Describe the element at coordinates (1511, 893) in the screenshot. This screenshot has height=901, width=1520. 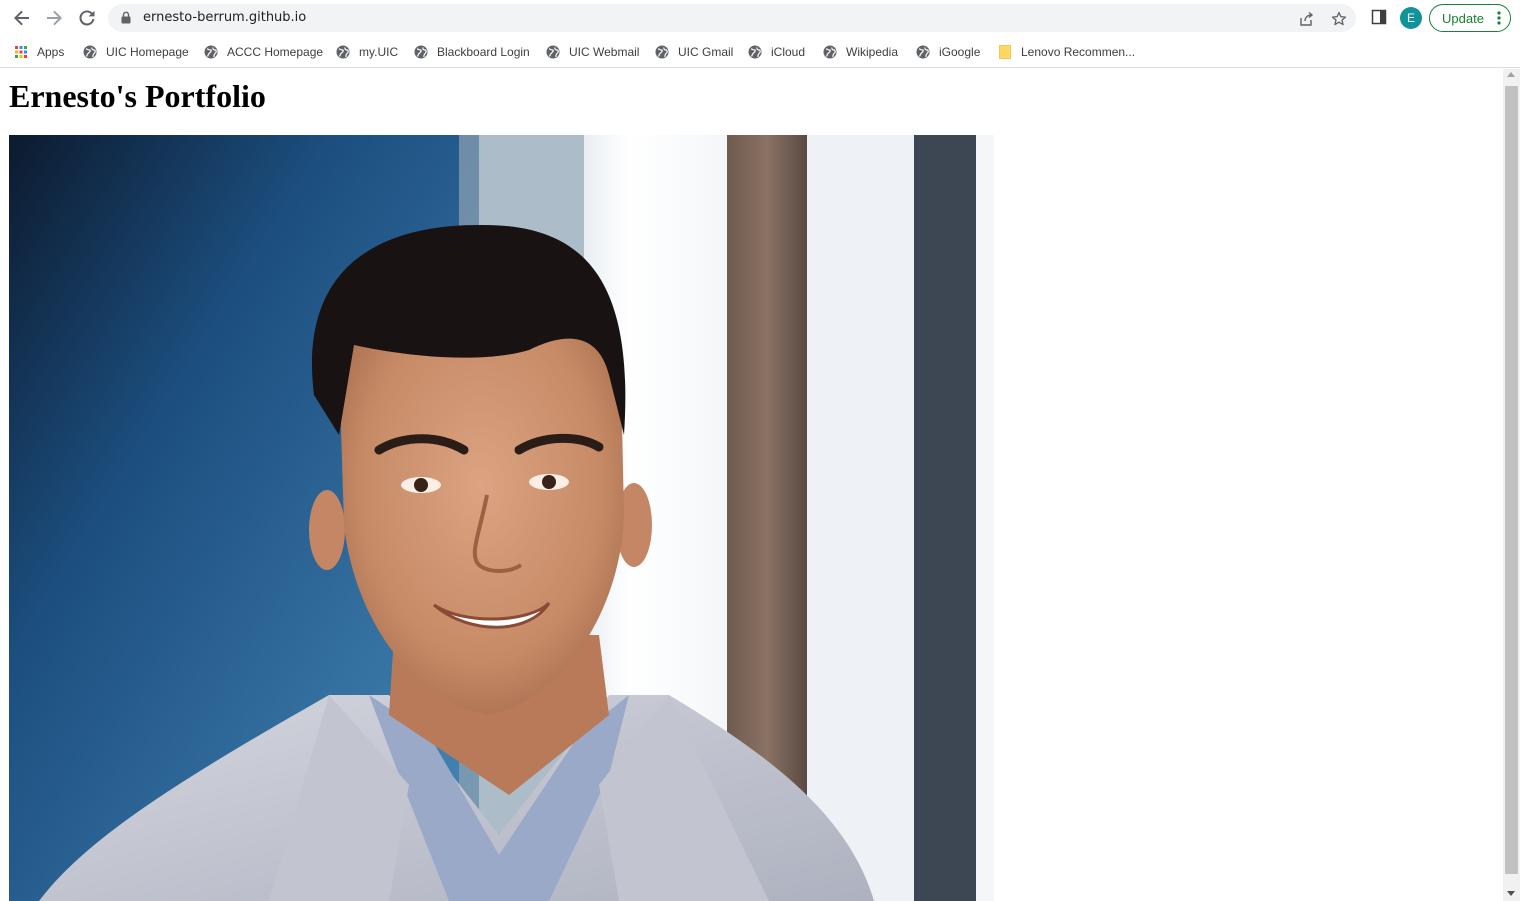
I see `scroll-down-arrow-icon` at that location.